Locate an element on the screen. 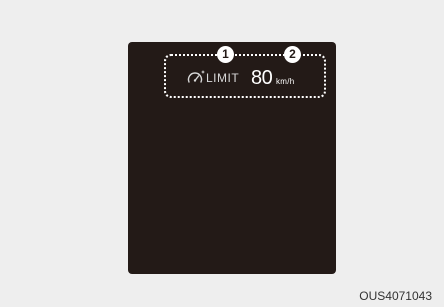  callout-2: 2 is located at coordinates (292, 54).